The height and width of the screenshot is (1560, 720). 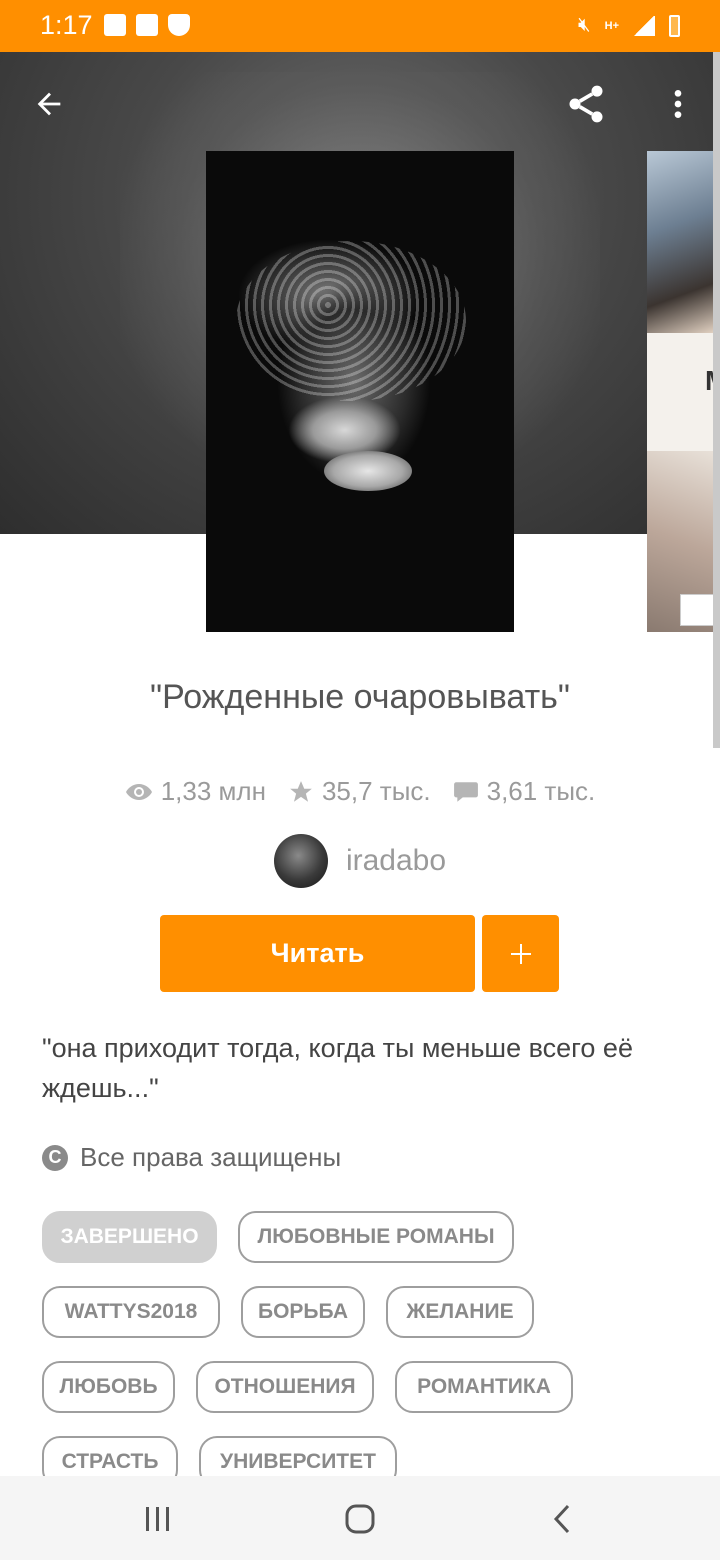 What do you see at coordinates (360, 26) in the screenshot?
I see `status-bar: 1:17 🔇︎ H+` at bounding box center [360, 26].